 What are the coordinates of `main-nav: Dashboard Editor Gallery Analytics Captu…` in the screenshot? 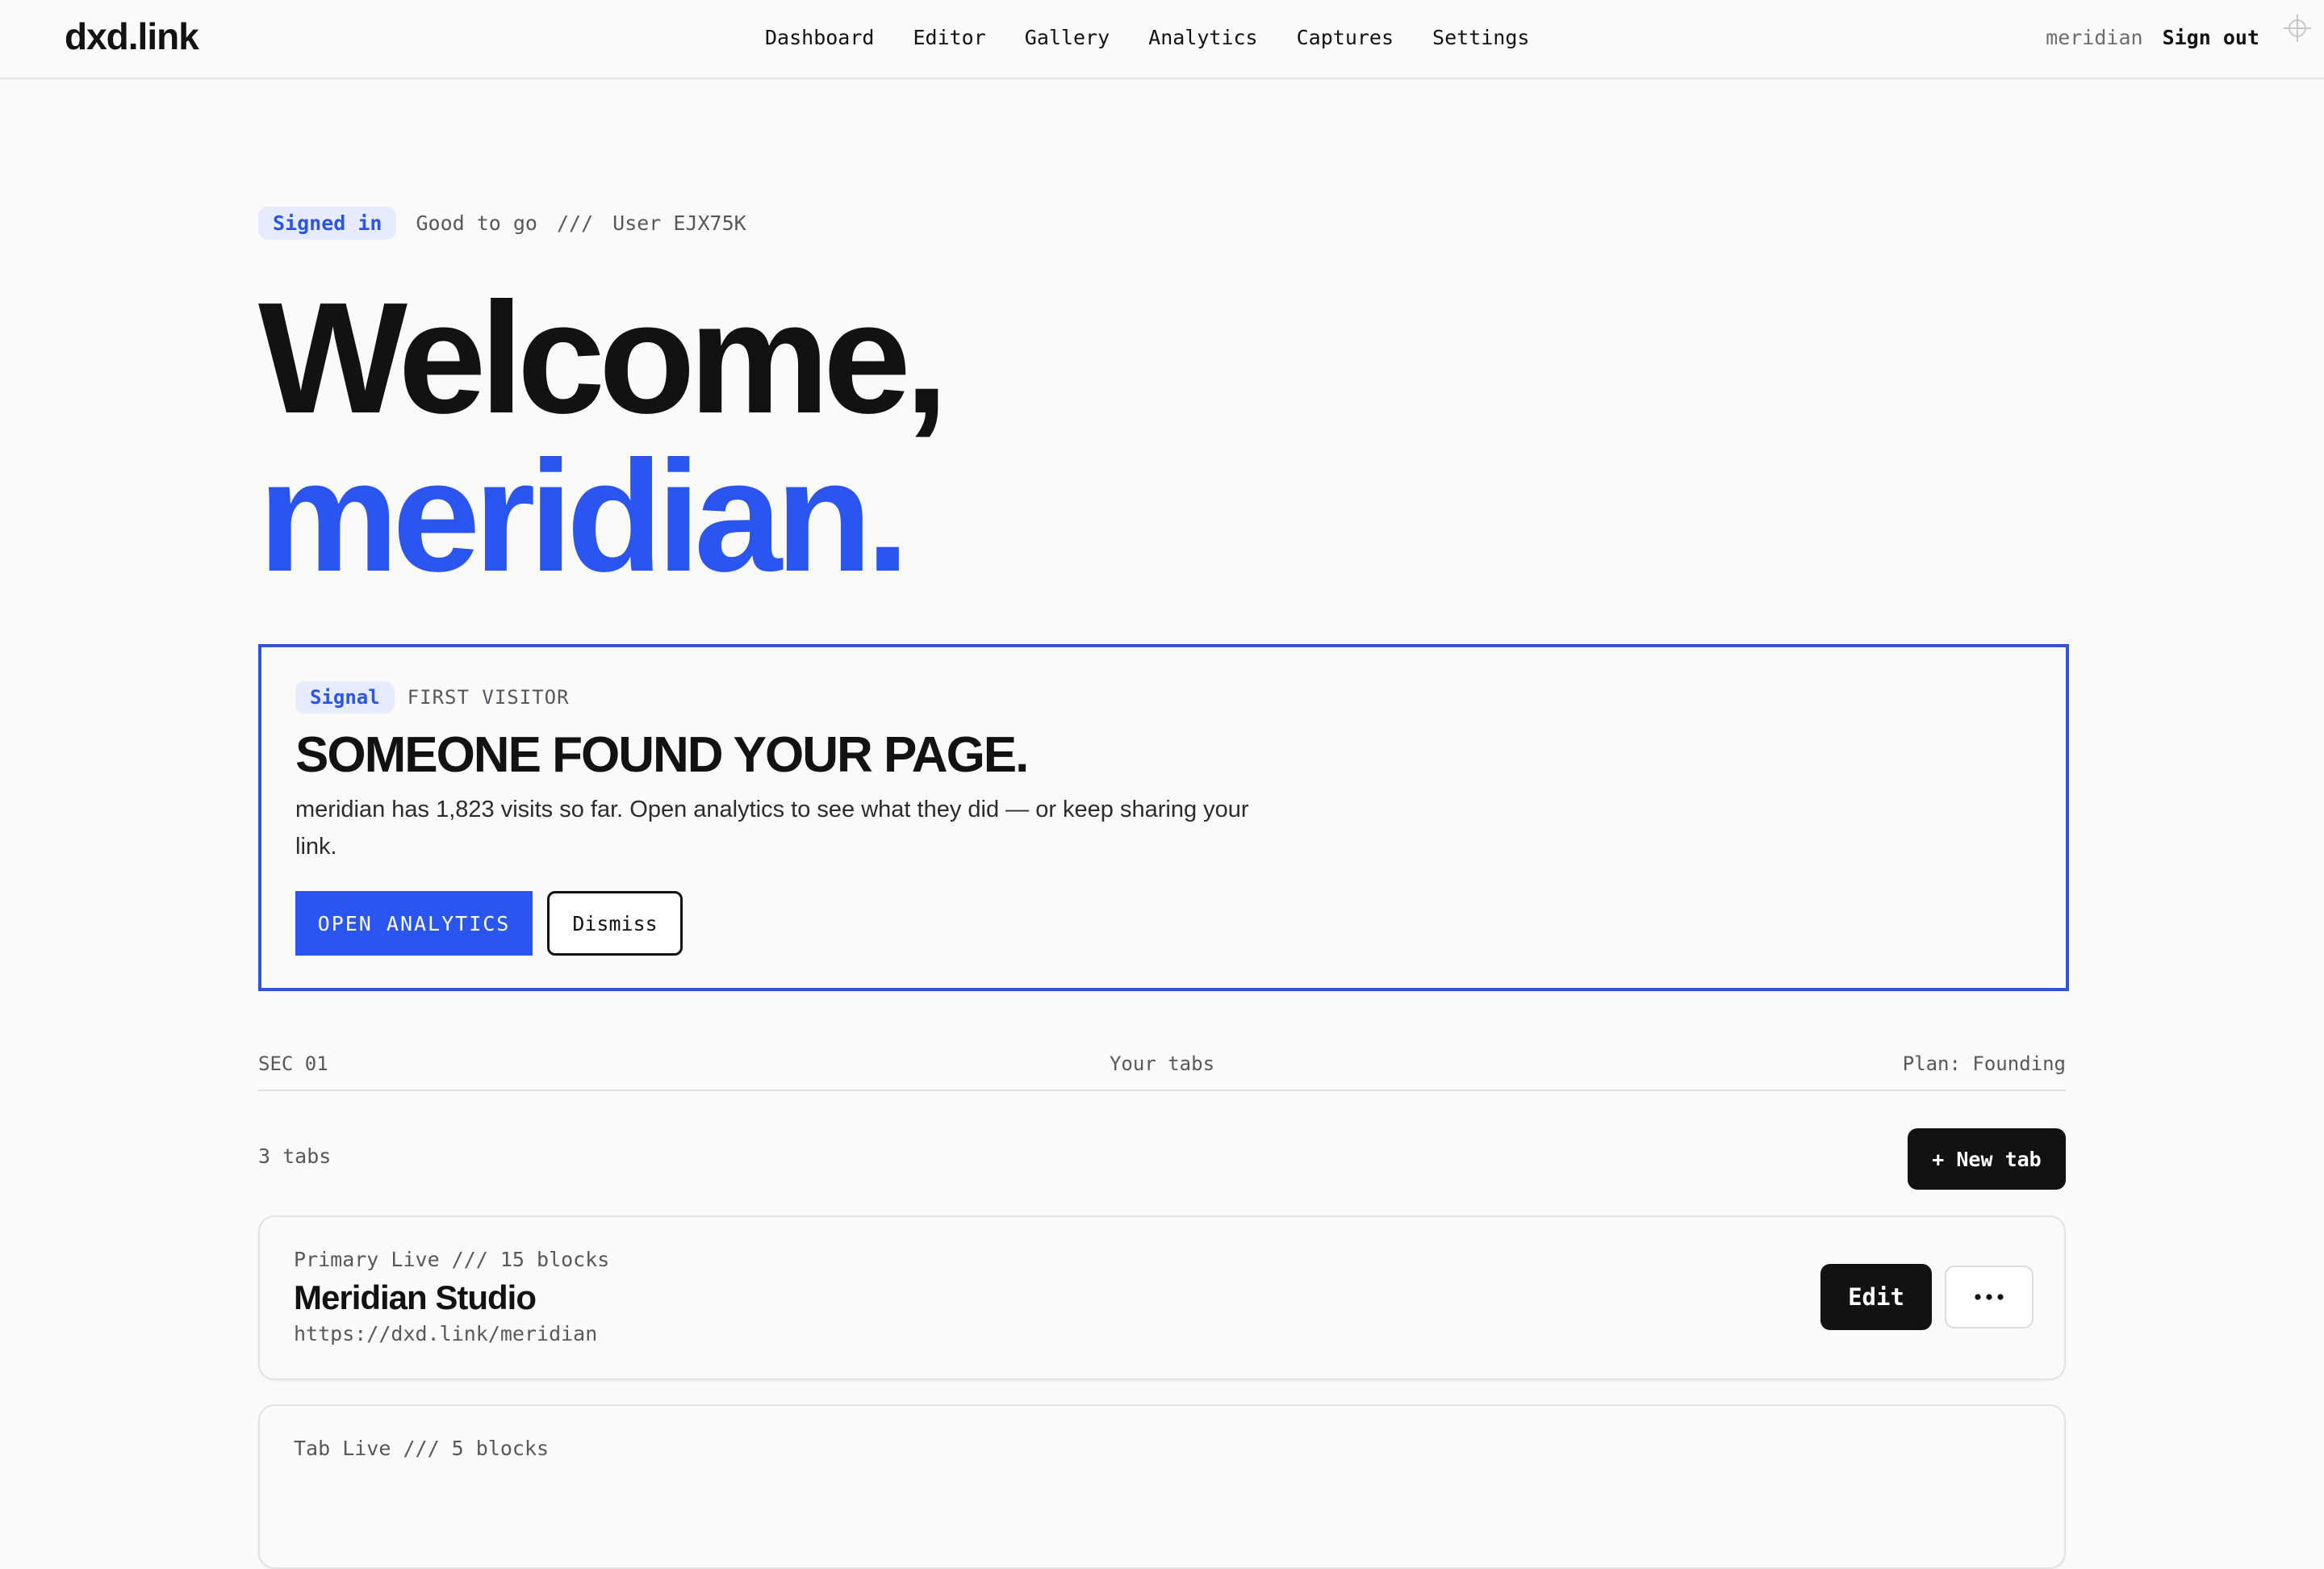 It's located at (1147, 37).